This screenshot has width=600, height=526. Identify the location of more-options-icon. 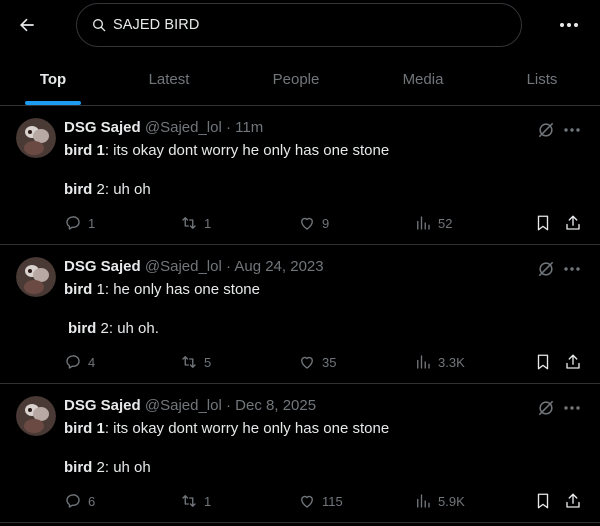
(569, 25).